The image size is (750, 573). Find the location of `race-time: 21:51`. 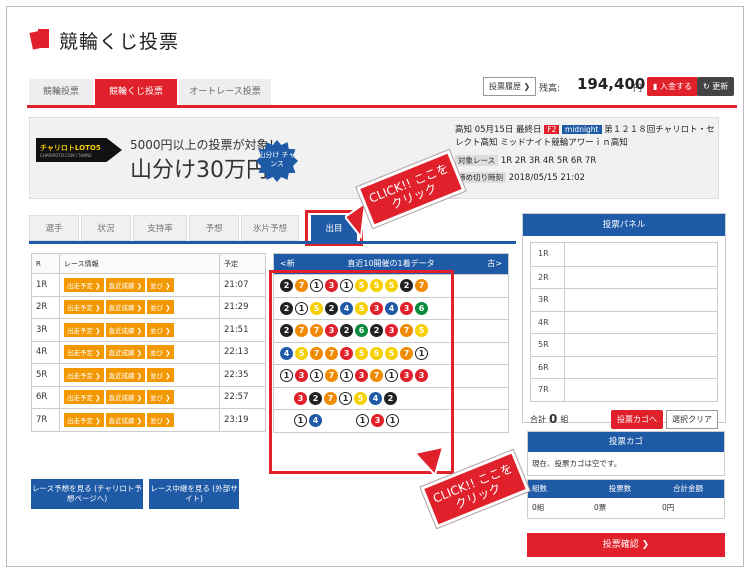

race-time: 21:51 is located at coordinates (242, 330).